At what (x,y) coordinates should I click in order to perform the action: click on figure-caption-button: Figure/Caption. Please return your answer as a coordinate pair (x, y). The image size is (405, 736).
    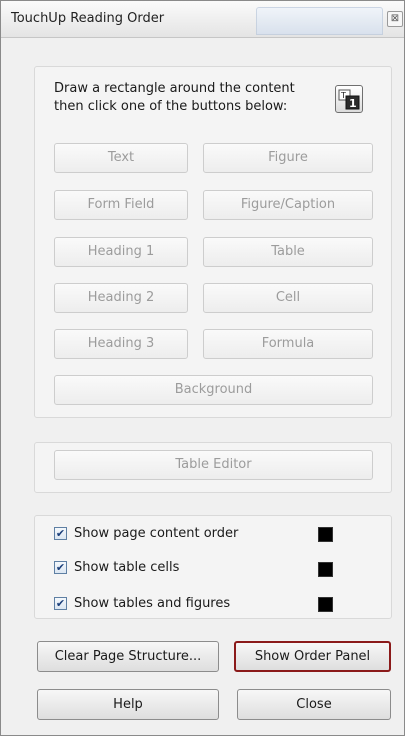
    Looking at the image, I should click on (288, 205).